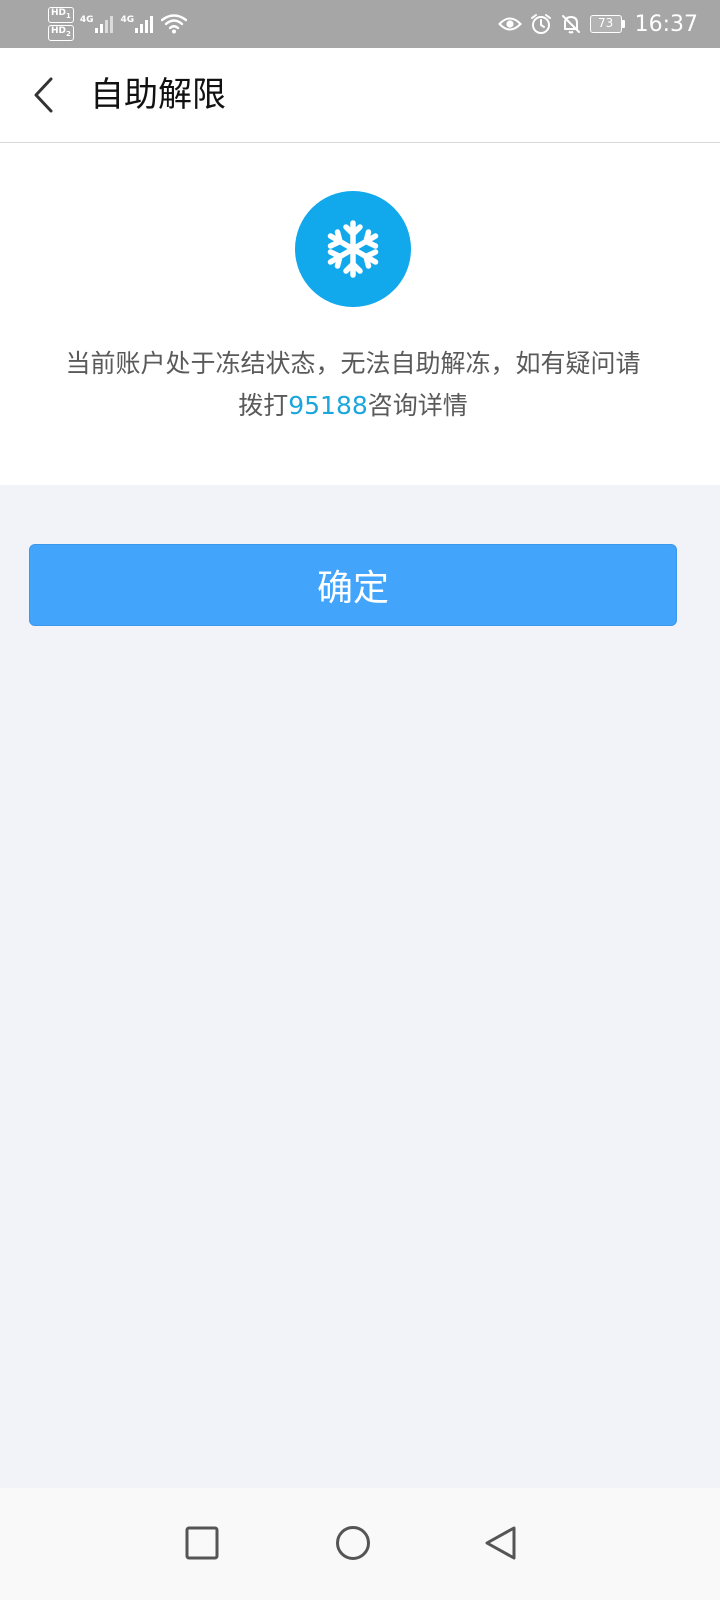  I want to click on confirm-button: 确定, so click(353, 585).